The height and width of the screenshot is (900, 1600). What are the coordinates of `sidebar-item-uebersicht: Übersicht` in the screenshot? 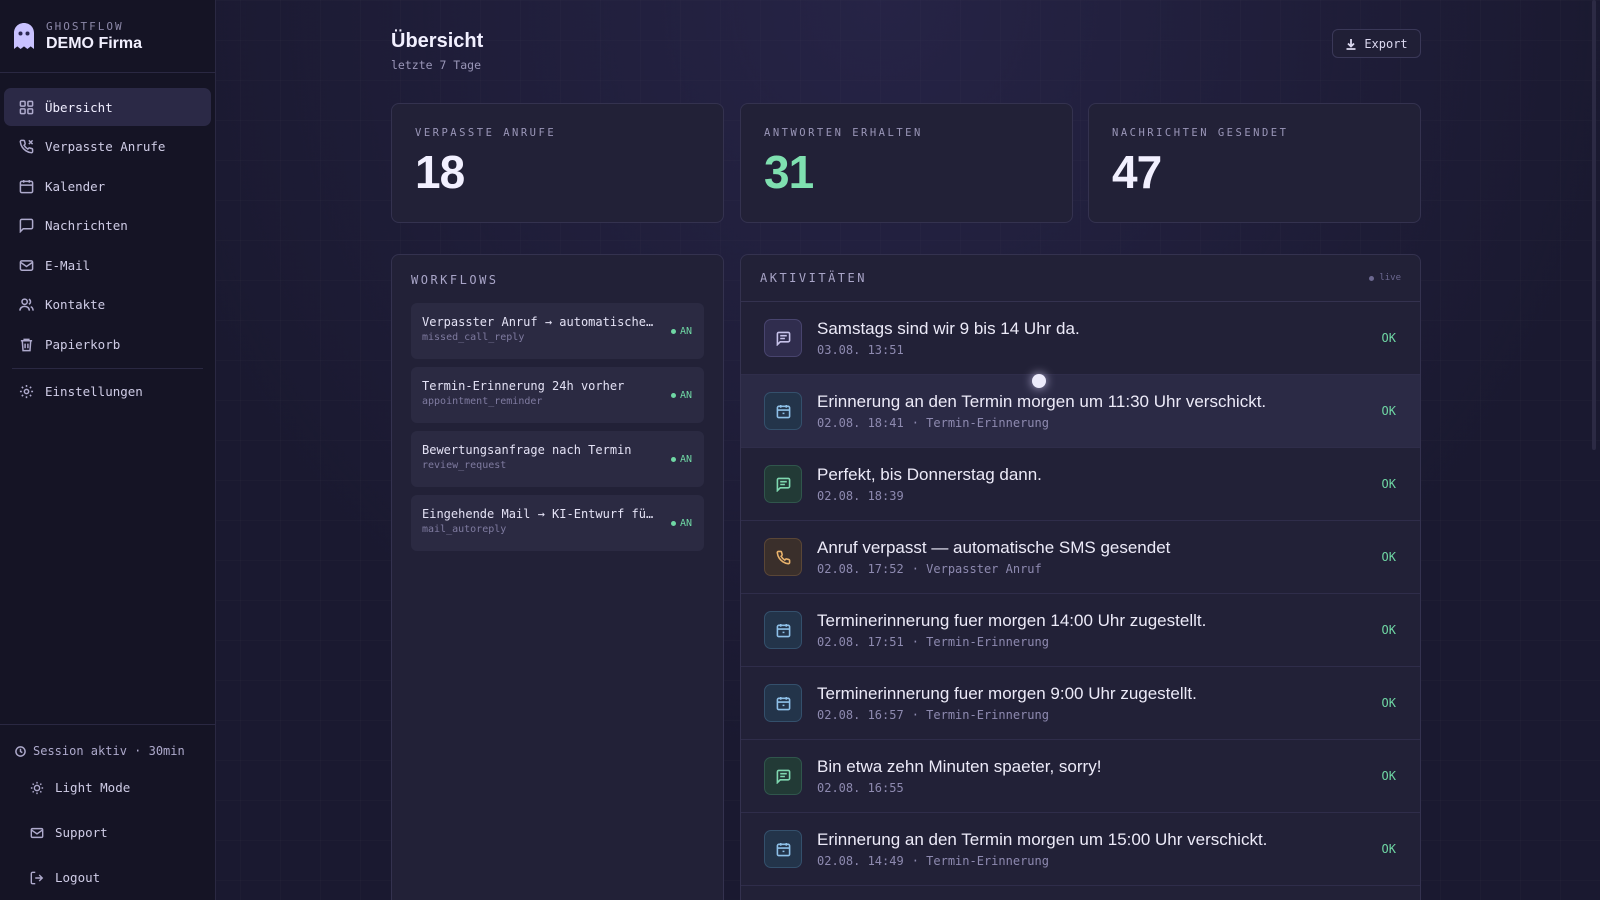 It's located at (107, 107).